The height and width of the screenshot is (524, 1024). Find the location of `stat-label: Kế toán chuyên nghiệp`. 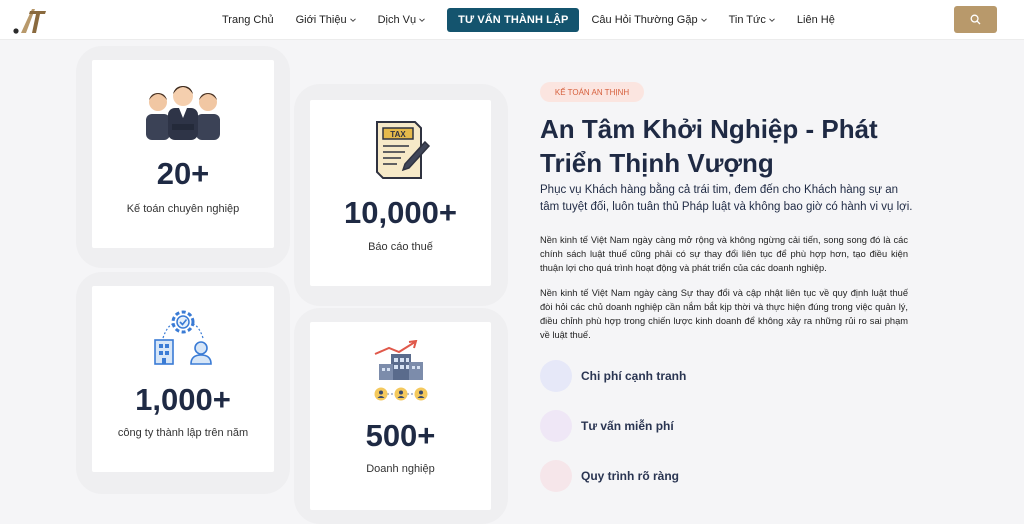

stat-label: Kế toán chuyên nghiệp is located at coordinates (183, 209).